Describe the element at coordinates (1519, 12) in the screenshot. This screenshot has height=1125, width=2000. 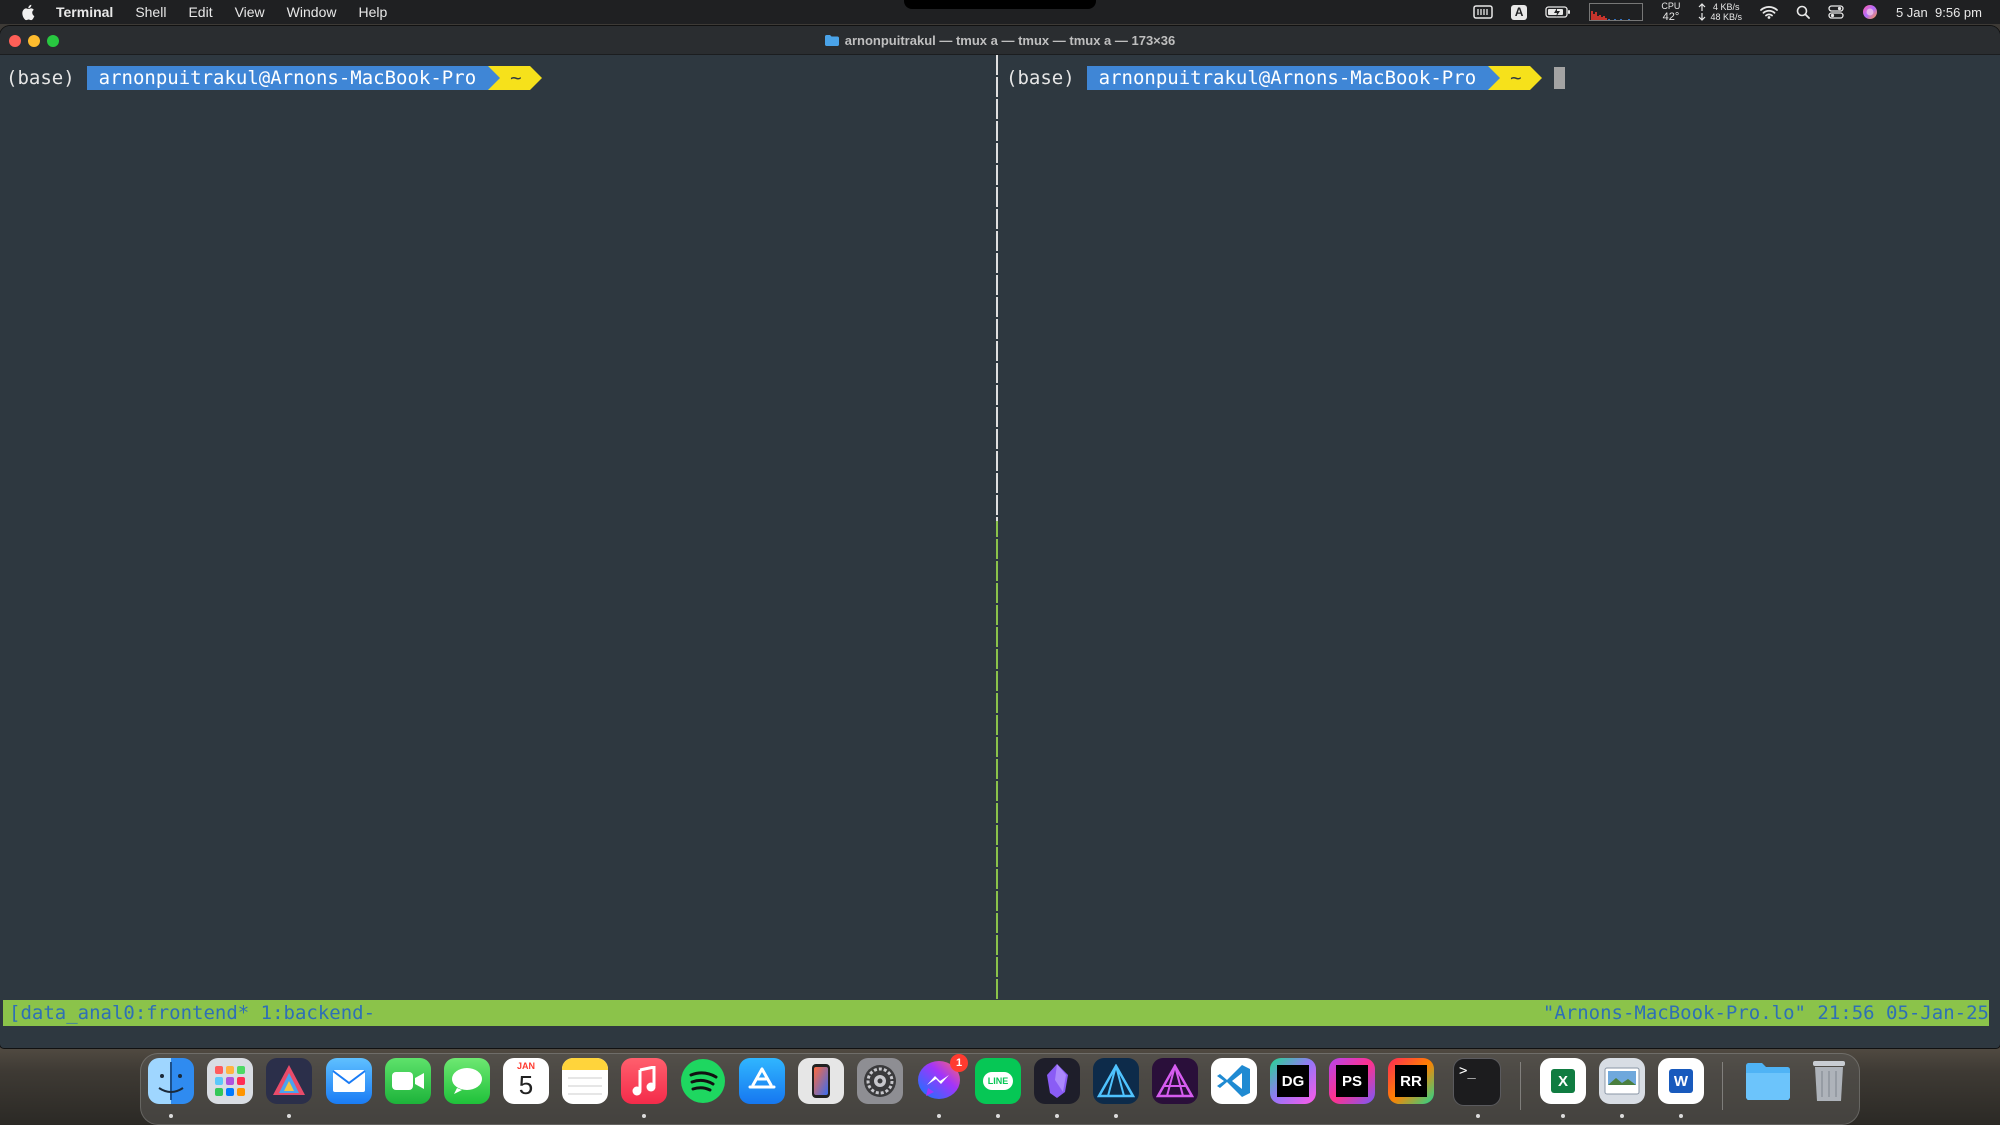
I see `input-source-indicator: A` at that location.